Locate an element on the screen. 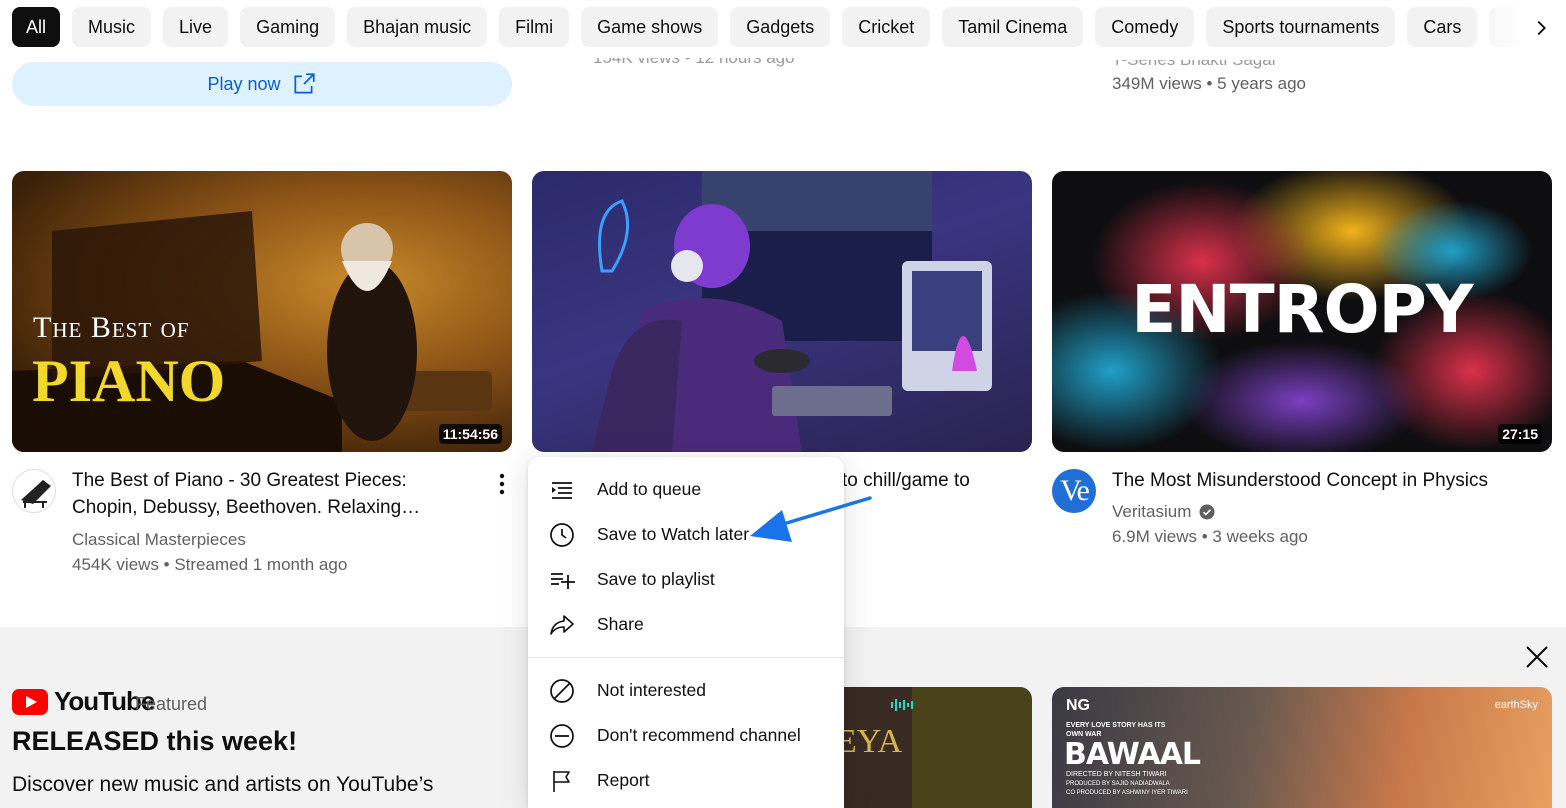 The width and height of the screenshot is (1566, 808). video-duration: 11:54:56 is located at coordinates (470, 434).